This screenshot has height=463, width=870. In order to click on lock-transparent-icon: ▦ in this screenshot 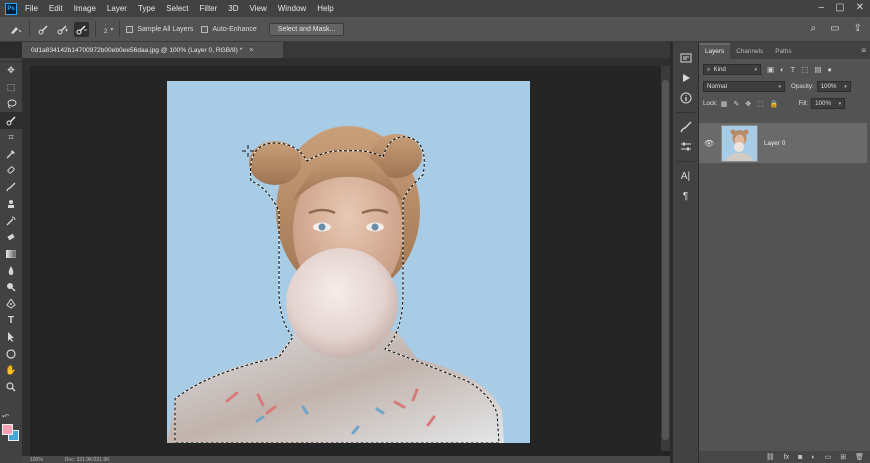, I will do `click(724, 104)`.